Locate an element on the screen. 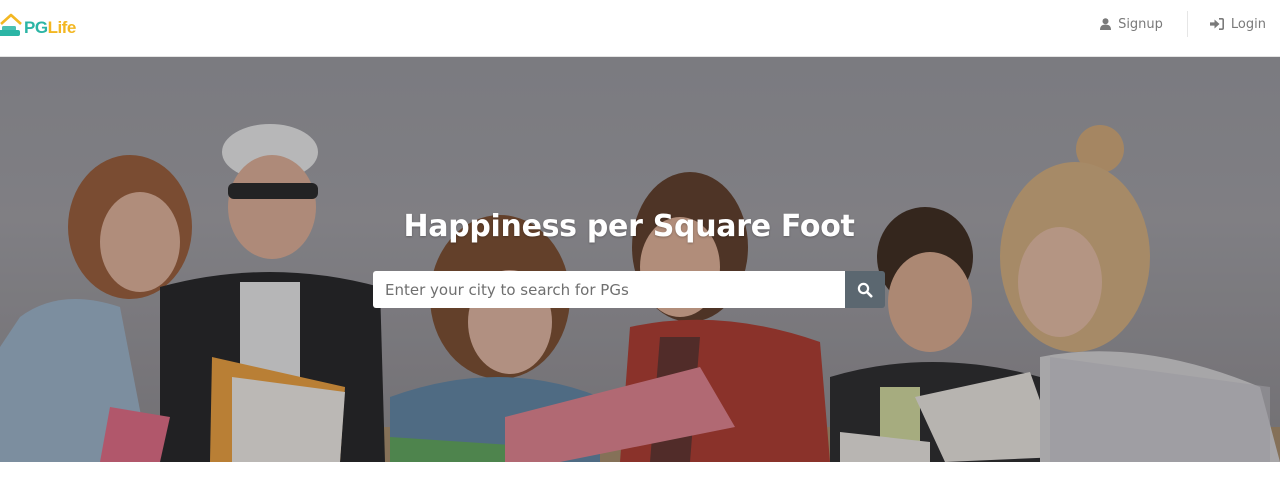  city-search-input is located at coordinates (609, 289).